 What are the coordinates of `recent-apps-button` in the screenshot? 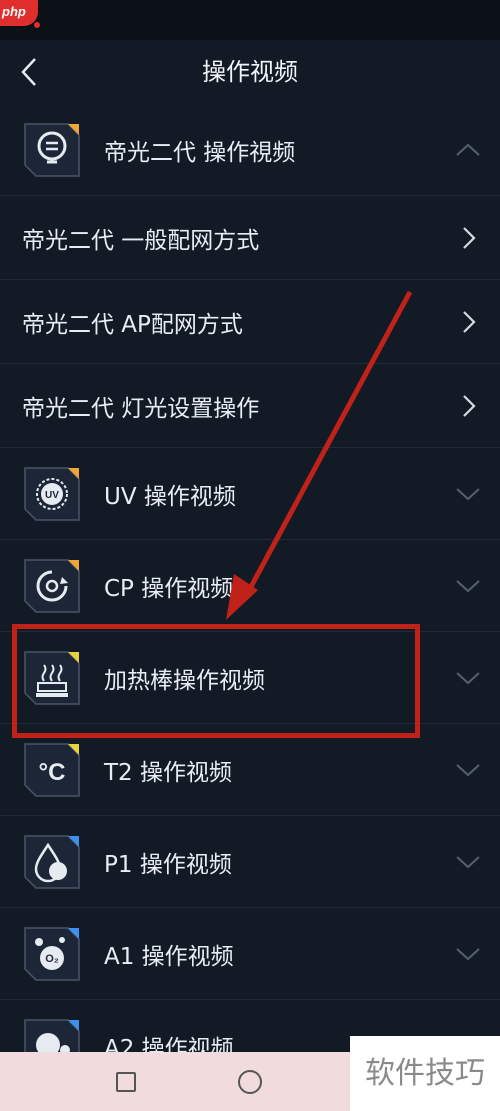 It's located at (126, 1082).